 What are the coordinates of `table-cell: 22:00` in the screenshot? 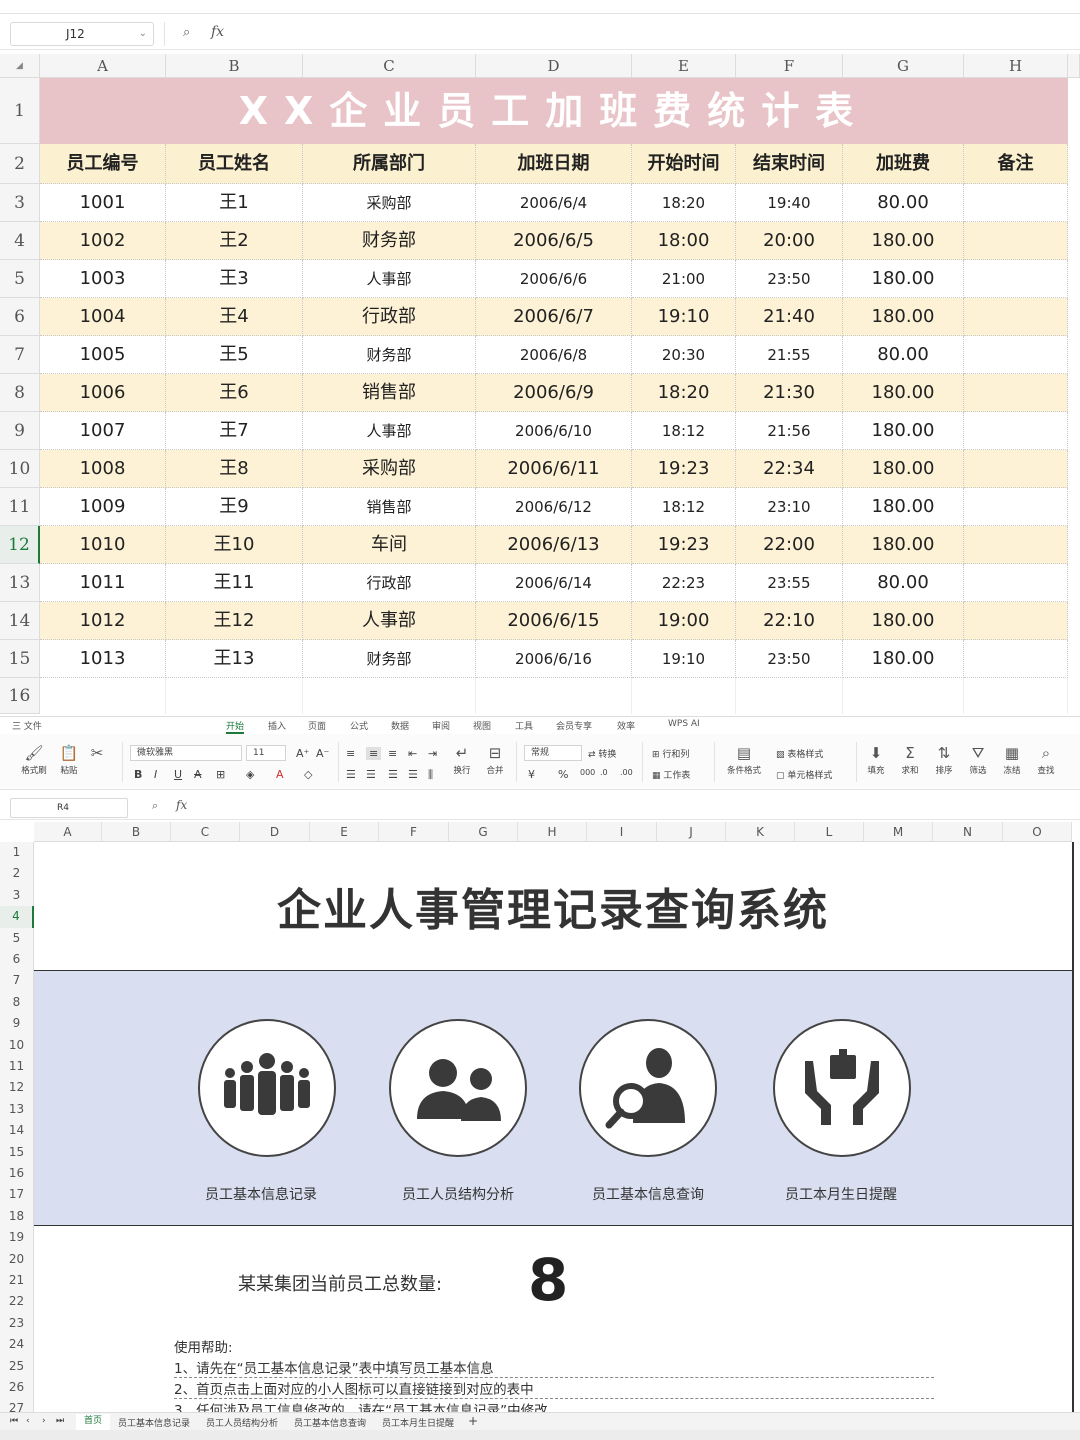 It's located at (789, 545).